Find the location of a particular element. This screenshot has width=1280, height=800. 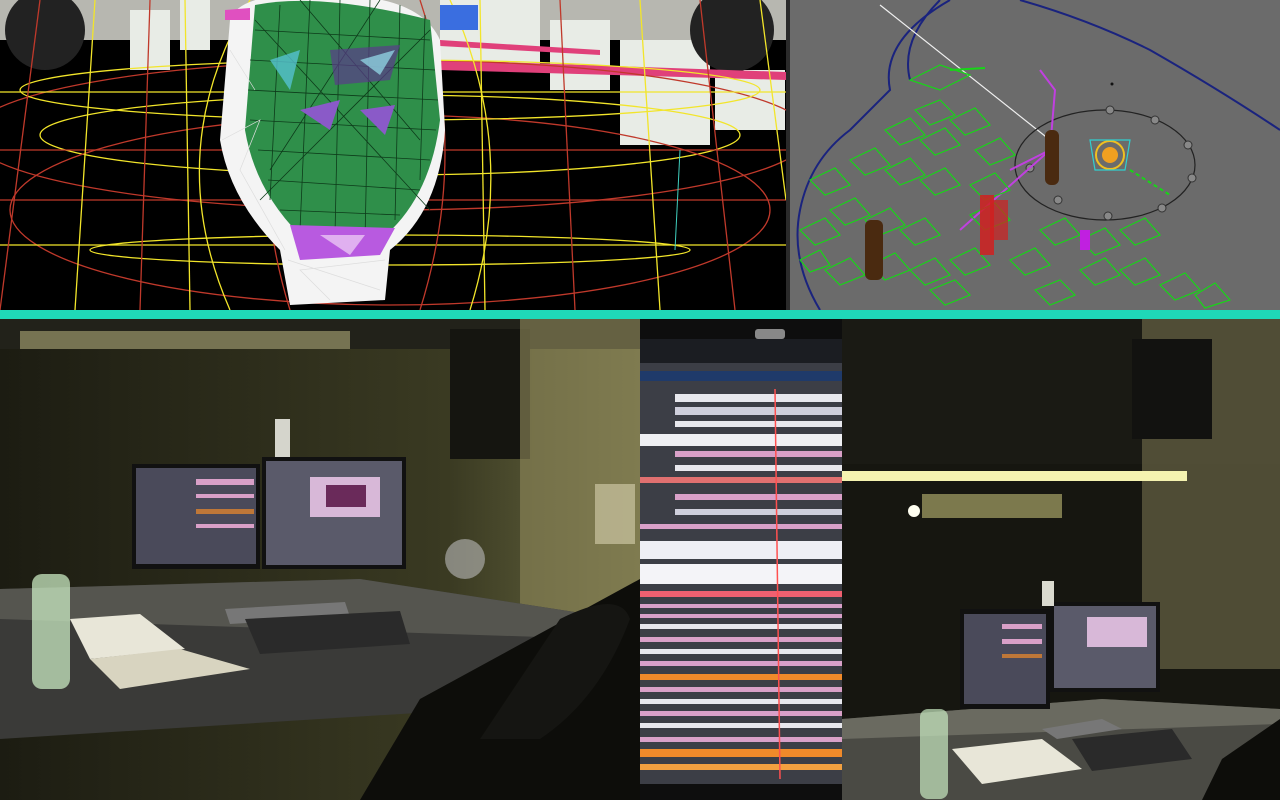

room-monitor-left is located at coordinates (1005, 659).